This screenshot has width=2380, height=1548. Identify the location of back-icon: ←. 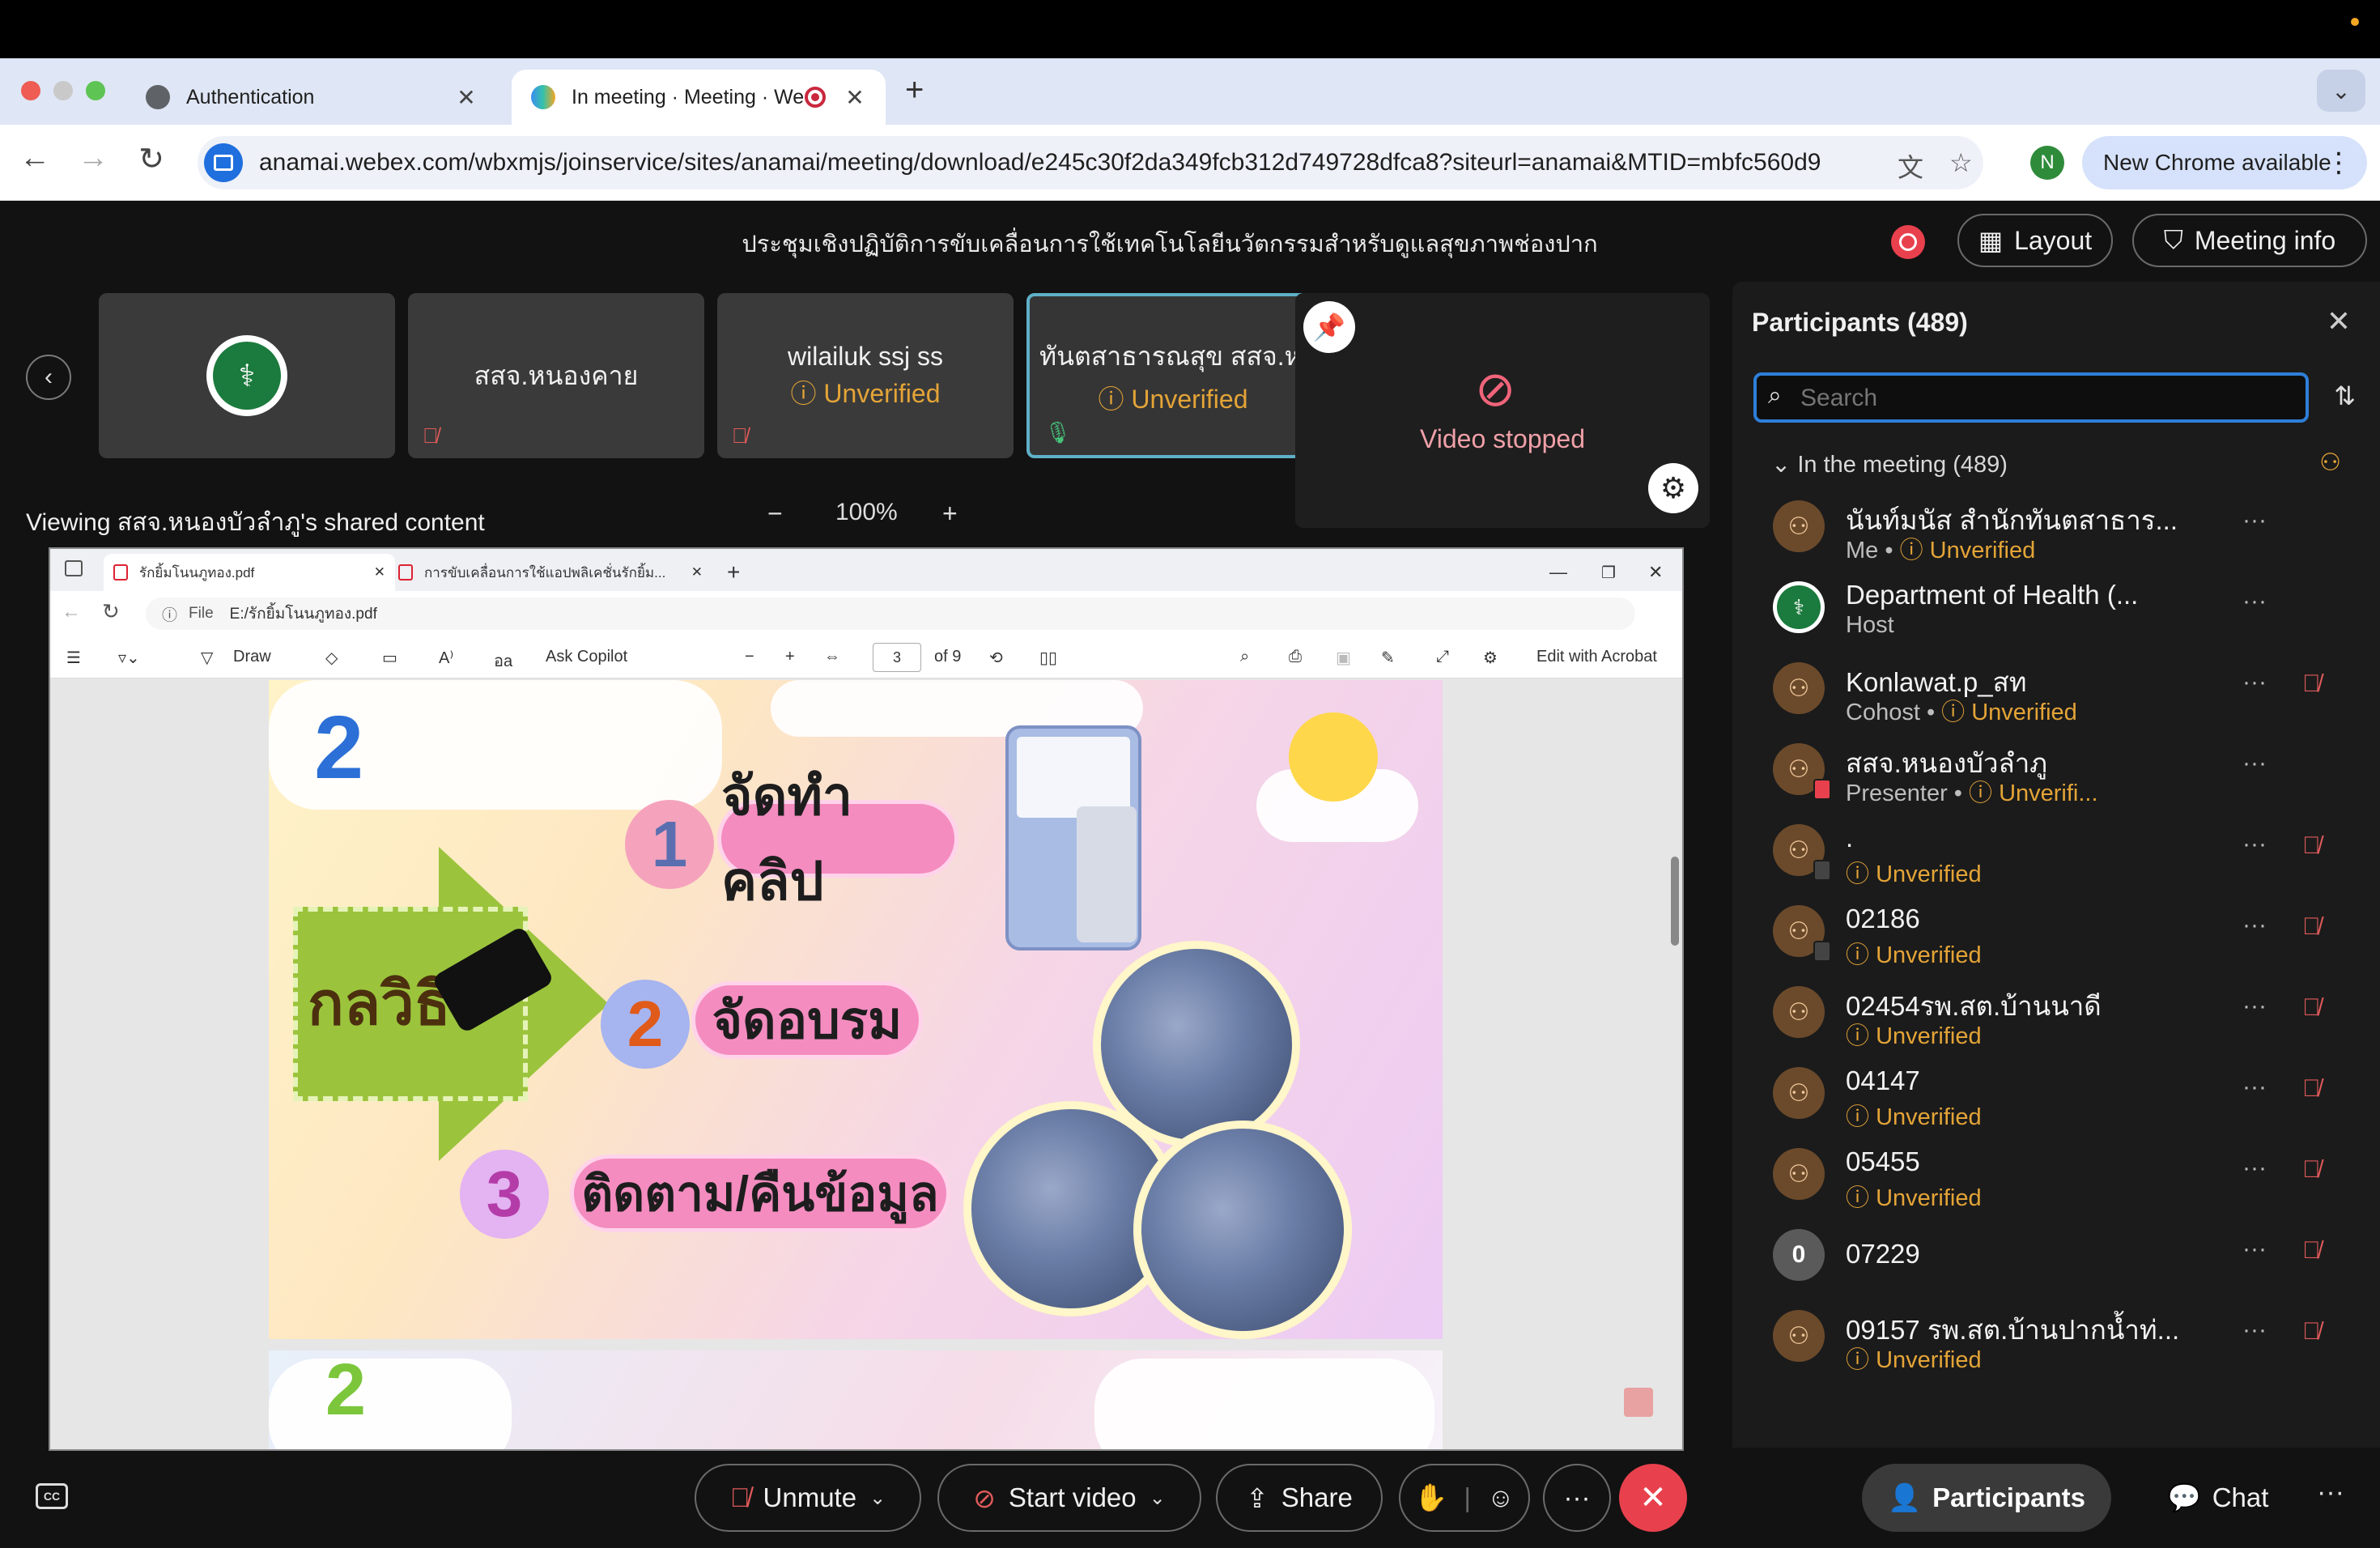
(71, 612).